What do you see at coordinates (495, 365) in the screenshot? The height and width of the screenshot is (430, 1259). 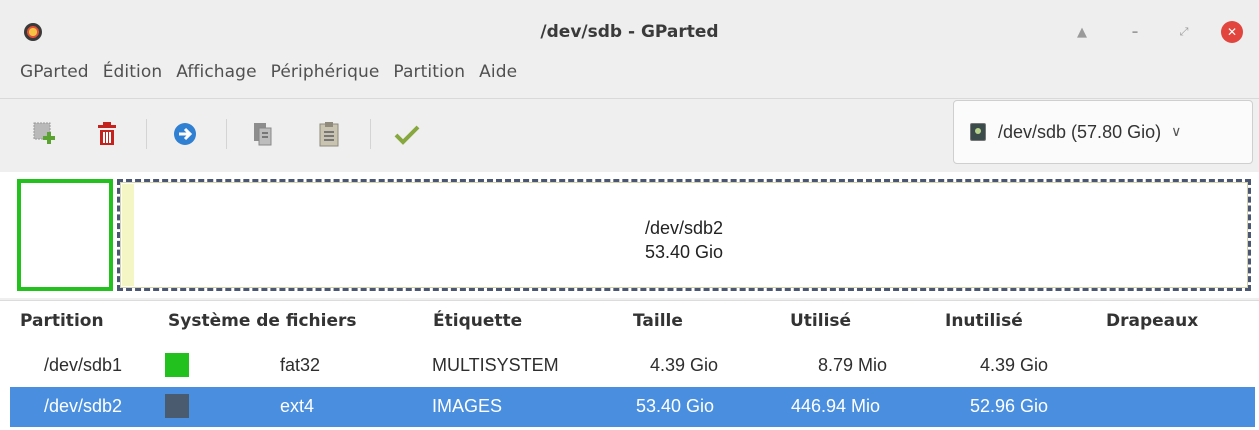 I see `cell-label: MULTISYSTEM` at bounding box center [495, 365].